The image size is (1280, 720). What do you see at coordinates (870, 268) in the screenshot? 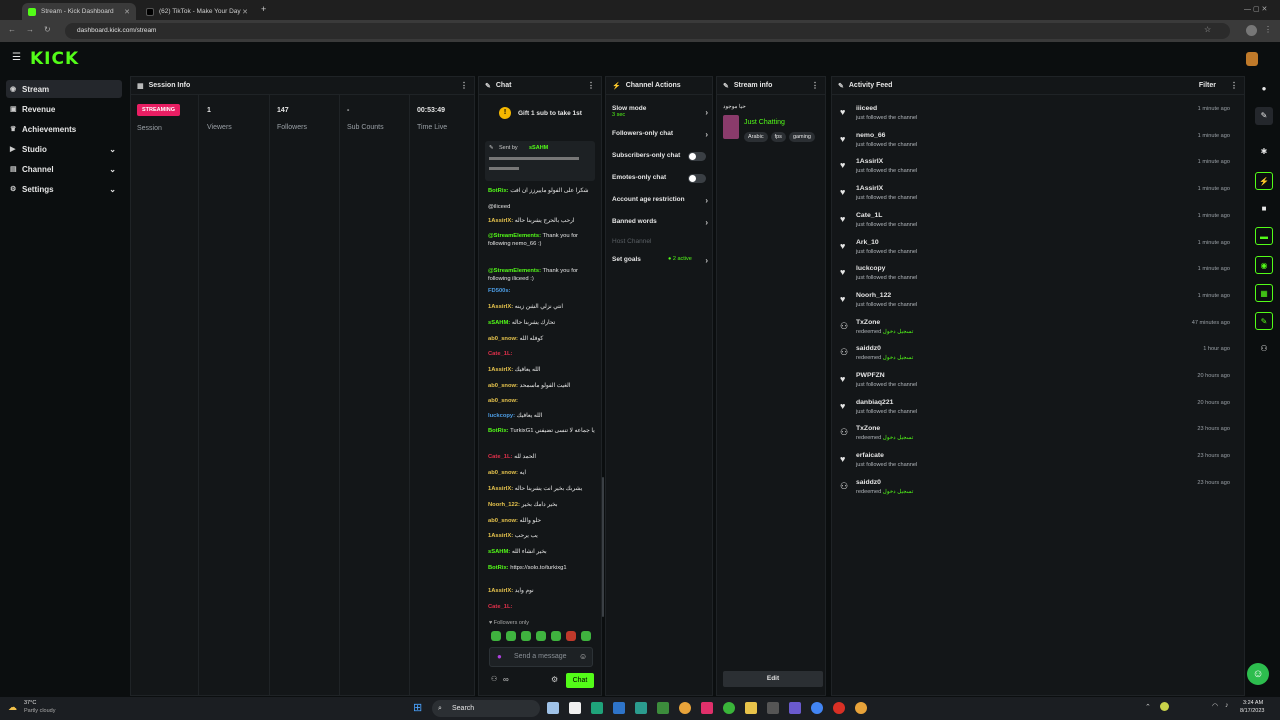
I see `activity-username: luckcopy` at bounding box center [870, 268].